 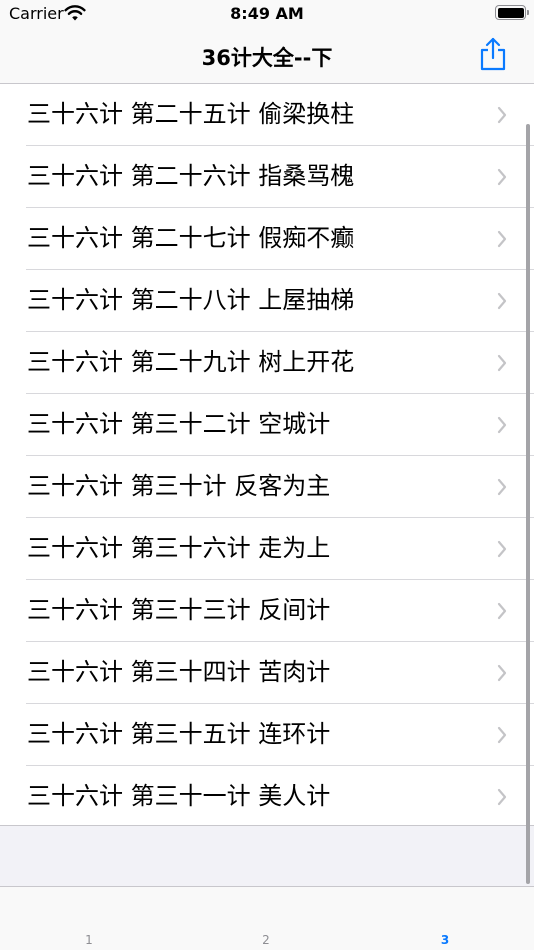 I want to click on list-item: 三十六计 第二十九计 树上开花, so click(x=267, y=363).